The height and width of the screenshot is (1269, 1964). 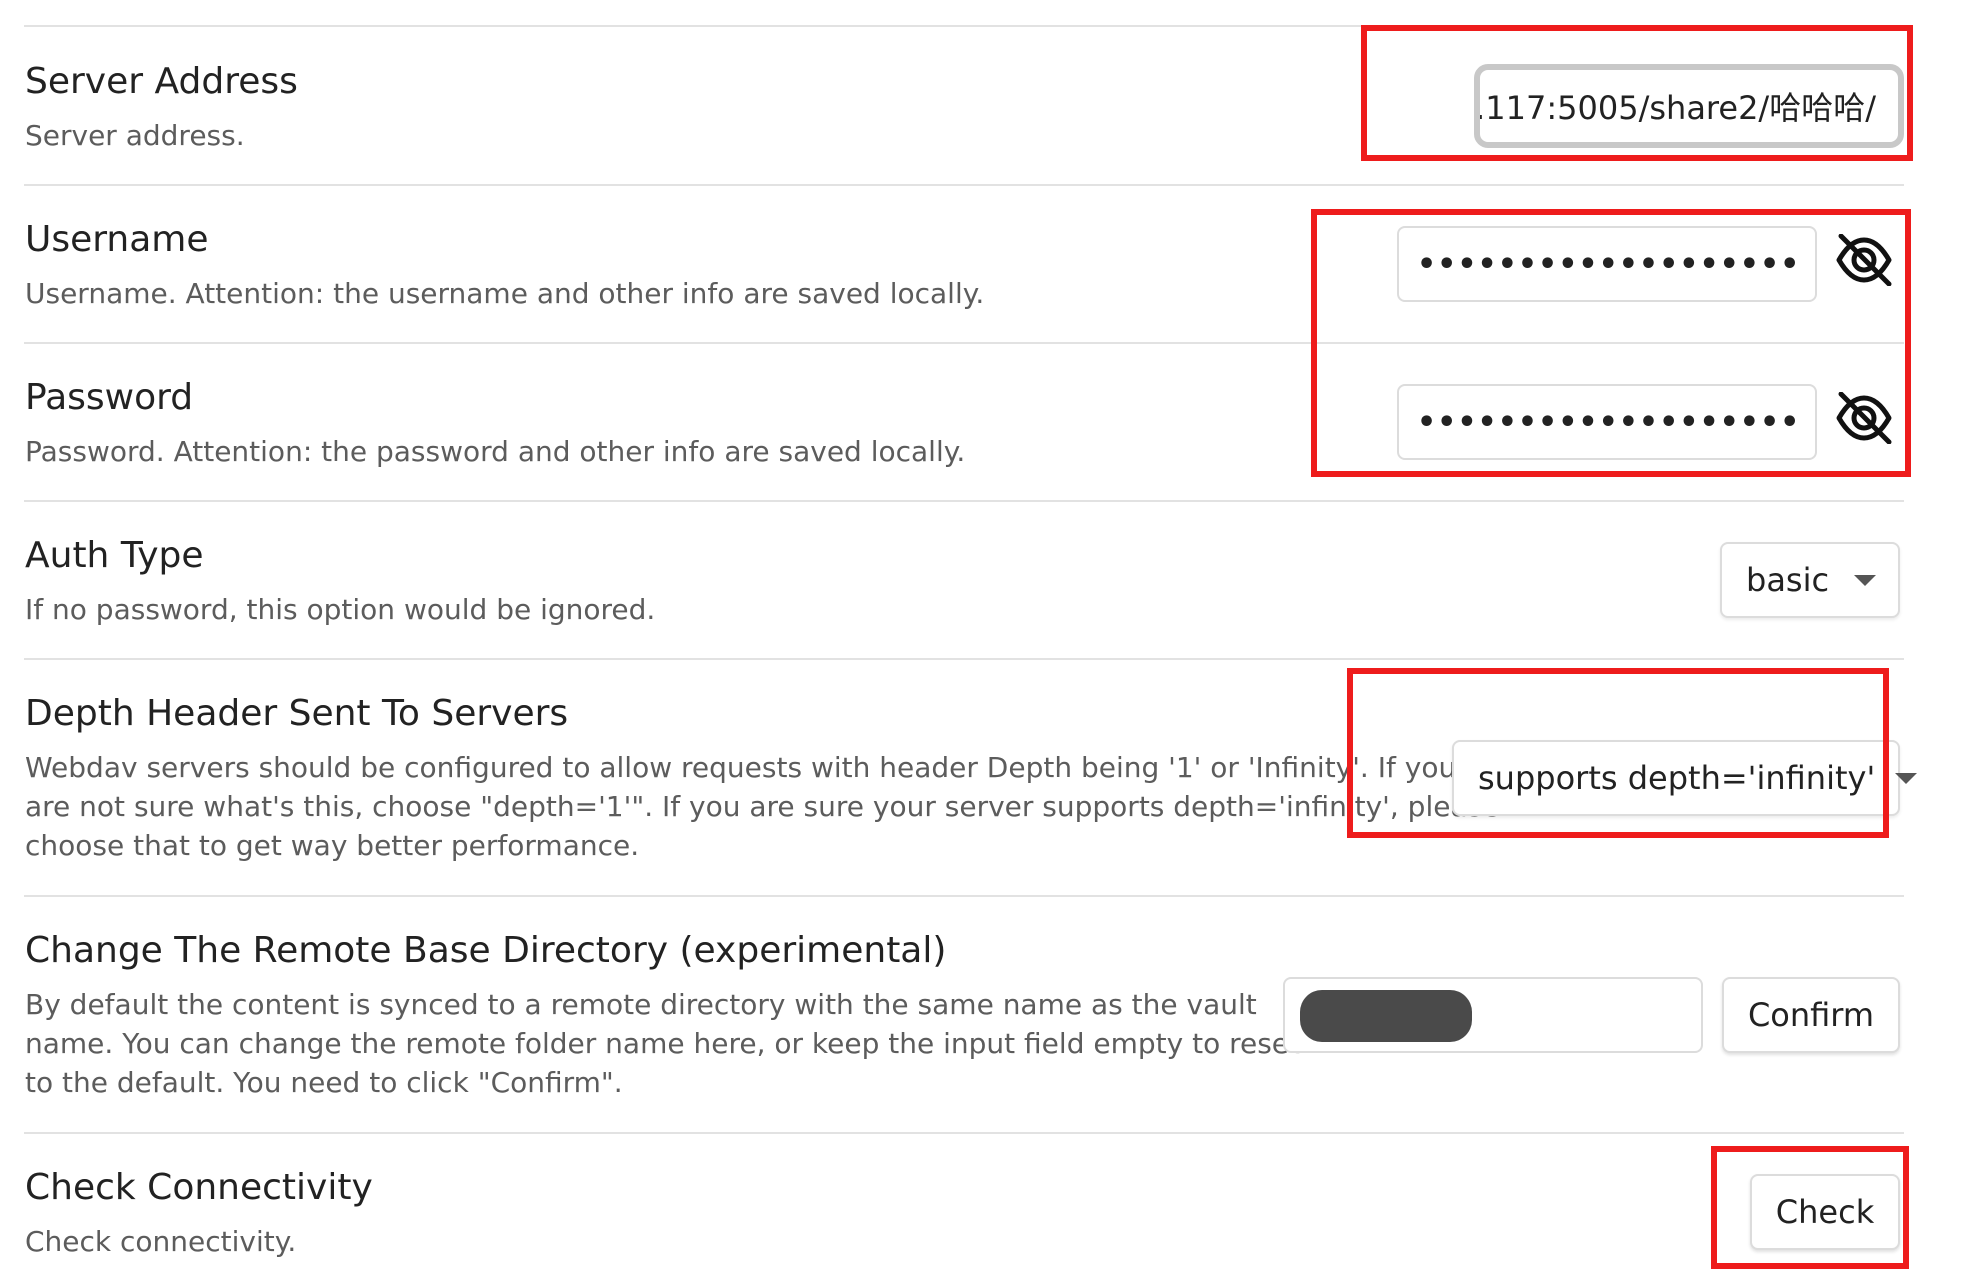 I want to click on auth-type-select: basic, so click(x=1810, y=580).